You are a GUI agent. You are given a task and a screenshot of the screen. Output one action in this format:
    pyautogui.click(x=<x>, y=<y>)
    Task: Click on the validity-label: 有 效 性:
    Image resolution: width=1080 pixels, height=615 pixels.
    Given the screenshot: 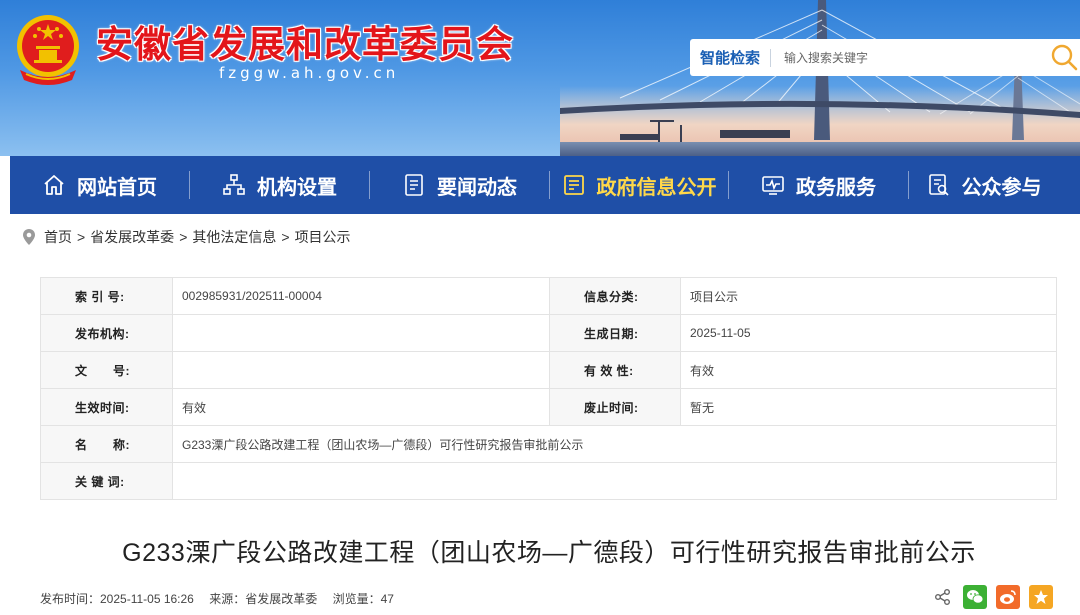 What is the action you would take?
    pyautogui.click(x=615, y=370)
    